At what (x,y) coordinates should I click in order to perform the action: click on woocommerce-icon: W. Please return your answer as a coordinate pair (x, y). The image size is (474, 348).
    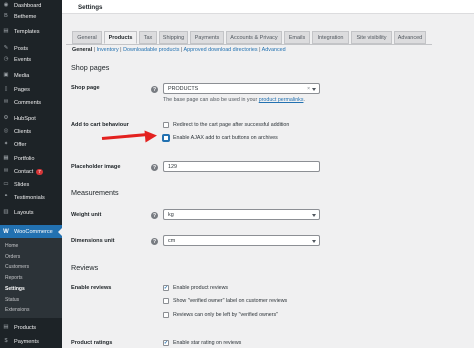
    Looking at the image, I should click on (6, 231).